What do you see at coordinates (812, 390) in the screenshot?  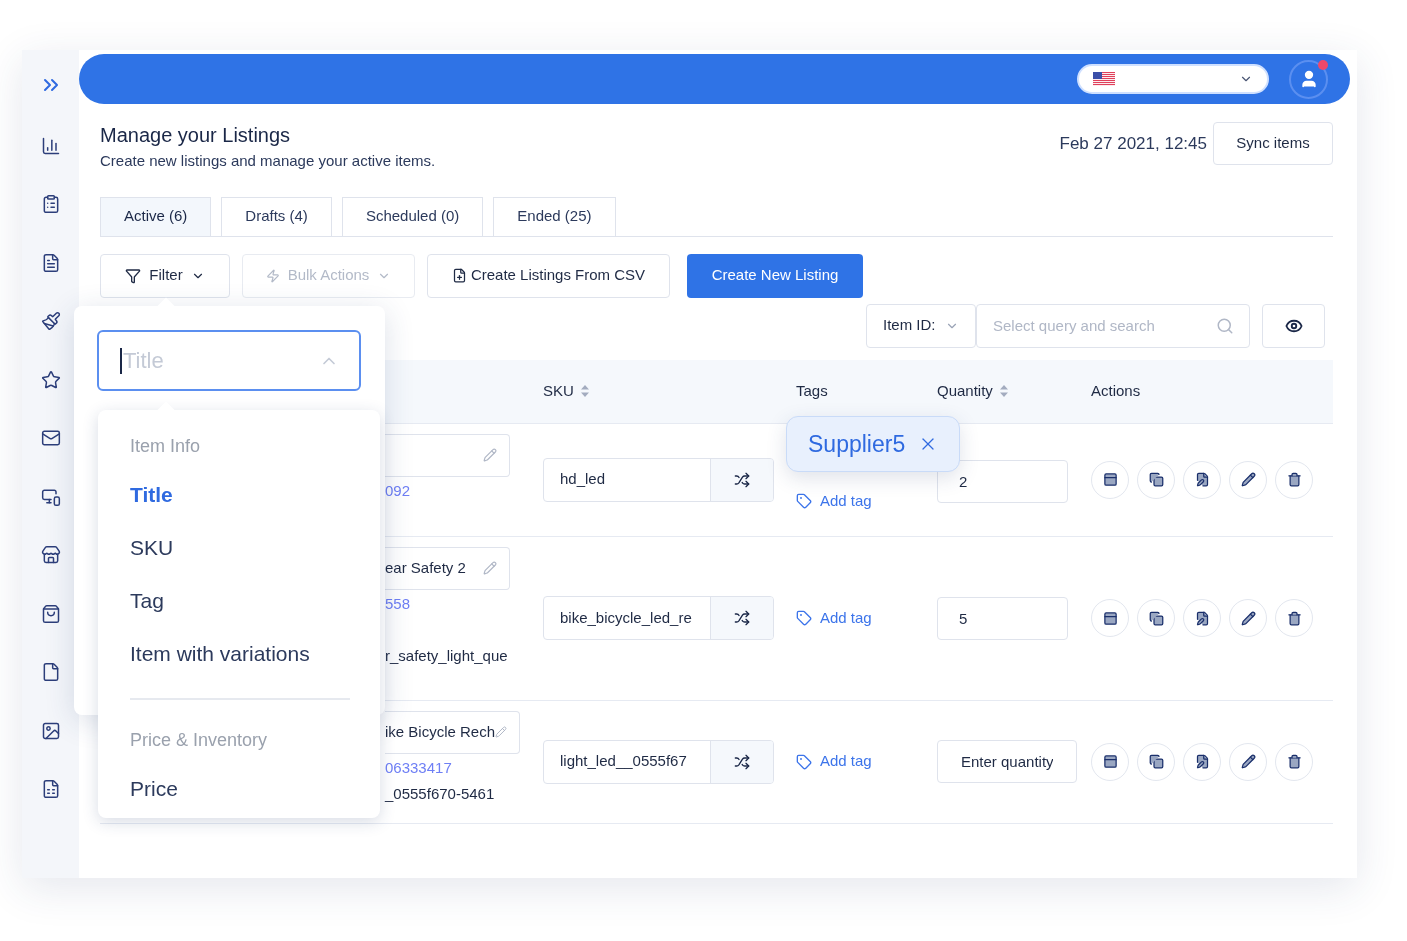 I see `column-header: Tags` at bounding box center [812, 390].